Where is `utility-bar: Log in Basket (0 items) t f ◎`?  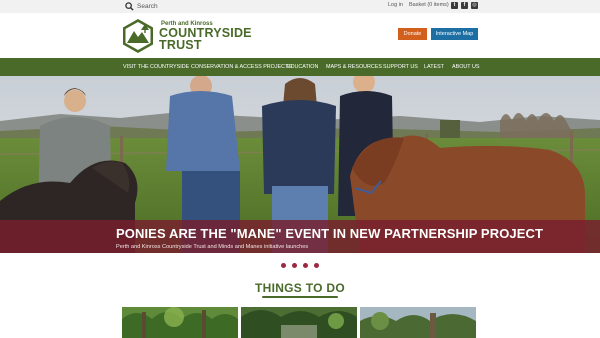
utility-bar: Log in Basket (0 items) t f ◎ is located at coordinates (300, 6).